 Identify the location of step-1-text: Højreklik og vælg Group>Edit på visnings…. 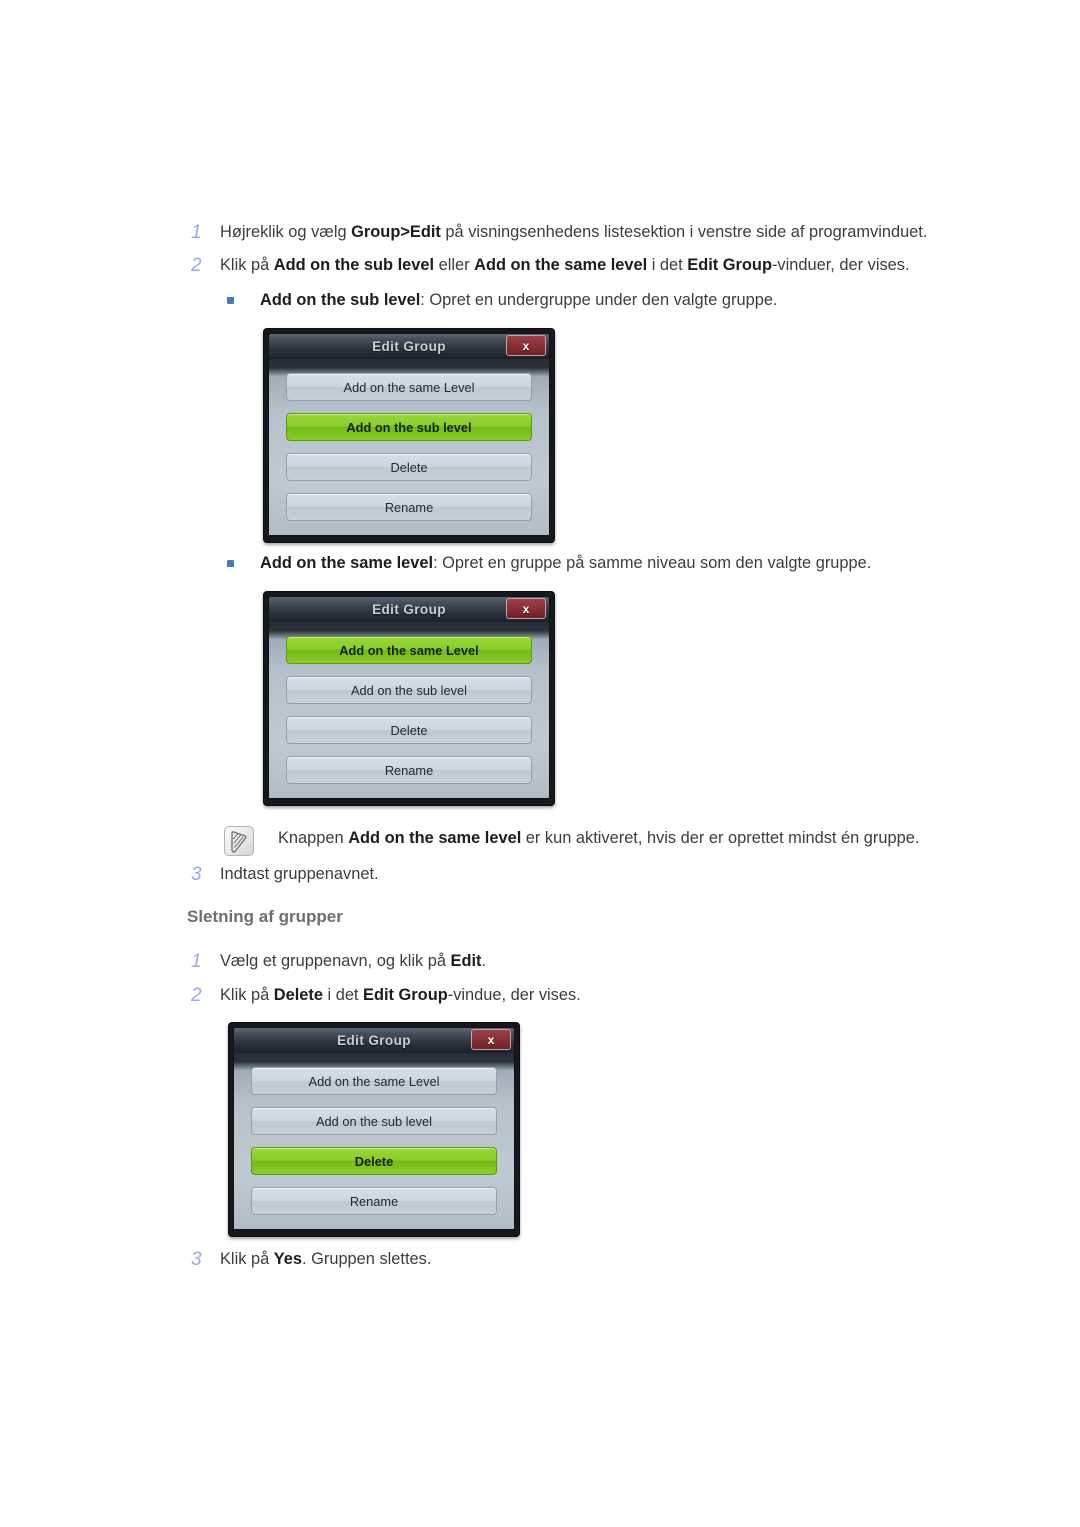
(574, 232).